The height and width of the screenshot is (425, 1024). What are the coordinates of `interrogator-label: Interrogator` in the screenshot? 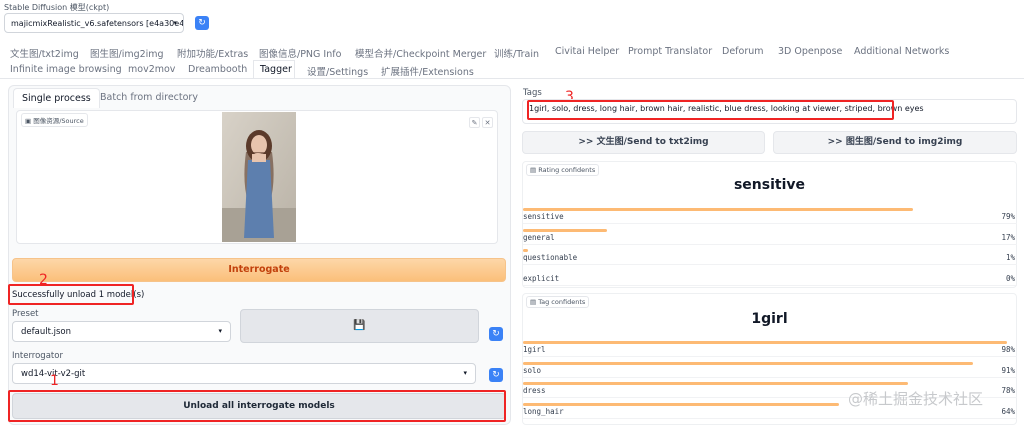 It's located at (37, 356).